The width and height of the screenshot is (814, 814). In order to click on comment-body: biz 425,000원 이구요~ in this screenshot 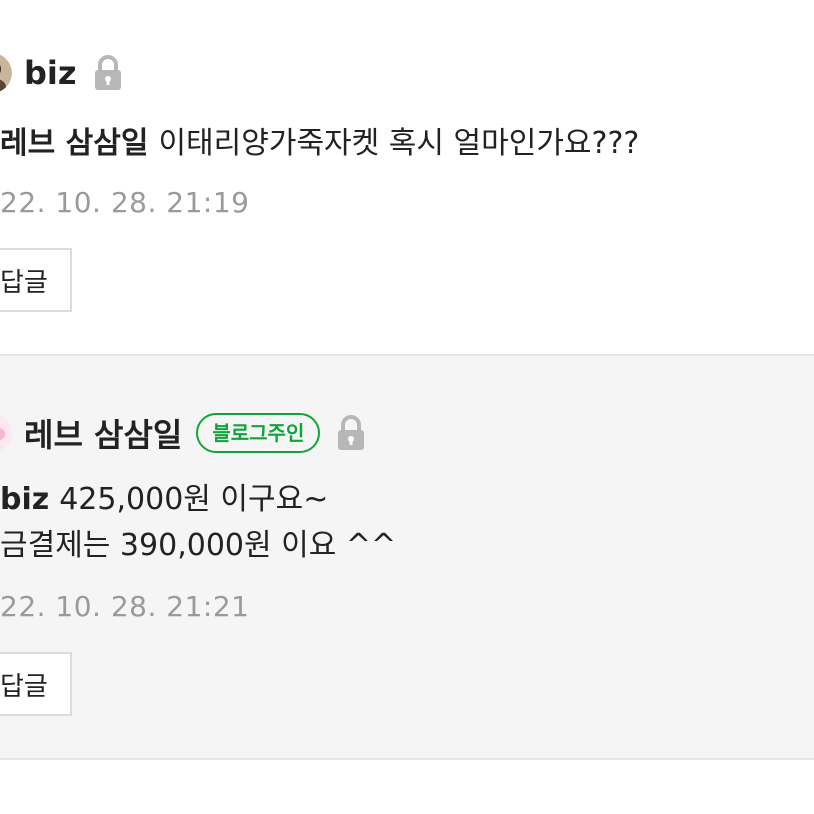, I will do `click(164, 500)`.